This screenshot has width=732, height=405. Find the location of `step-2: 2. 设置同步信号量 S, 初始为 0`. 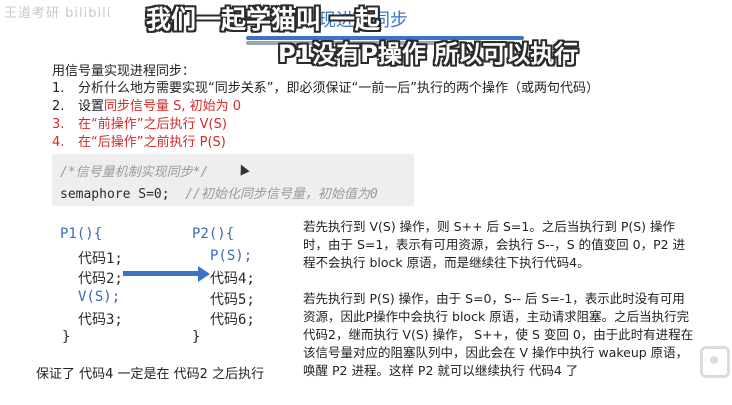

step-2: 2. 设置同步信号量 S, 初始为 0 is located at coordinates (146, 104).